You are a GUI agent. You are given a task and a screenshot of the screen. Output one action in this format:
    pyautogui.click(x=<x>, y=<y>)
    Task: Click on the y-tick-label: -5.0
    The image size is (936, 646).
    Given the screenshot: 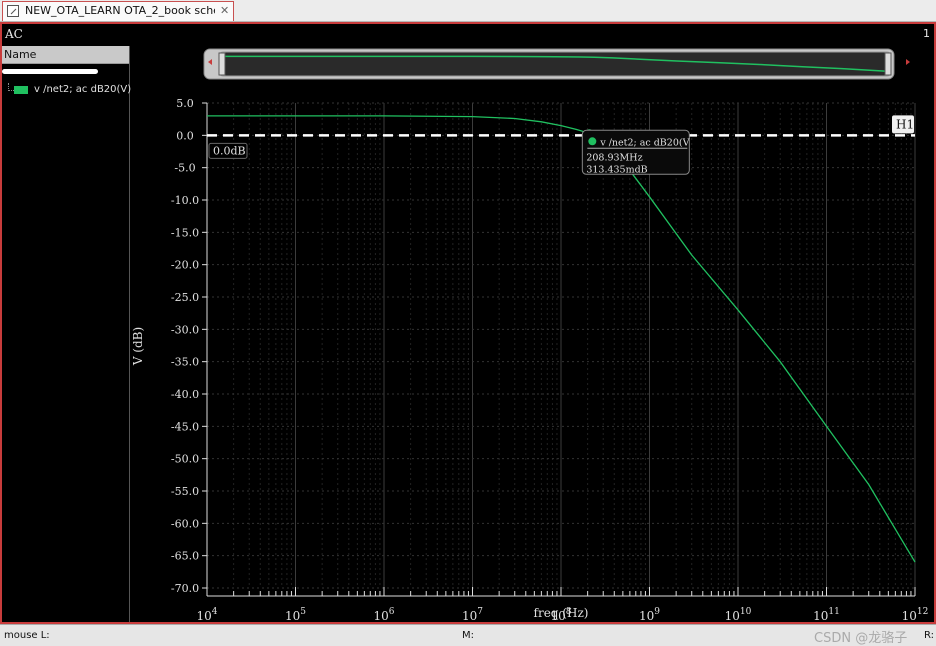 What is the action you would take?
    pyautogui.click(x=184, y=168)
    